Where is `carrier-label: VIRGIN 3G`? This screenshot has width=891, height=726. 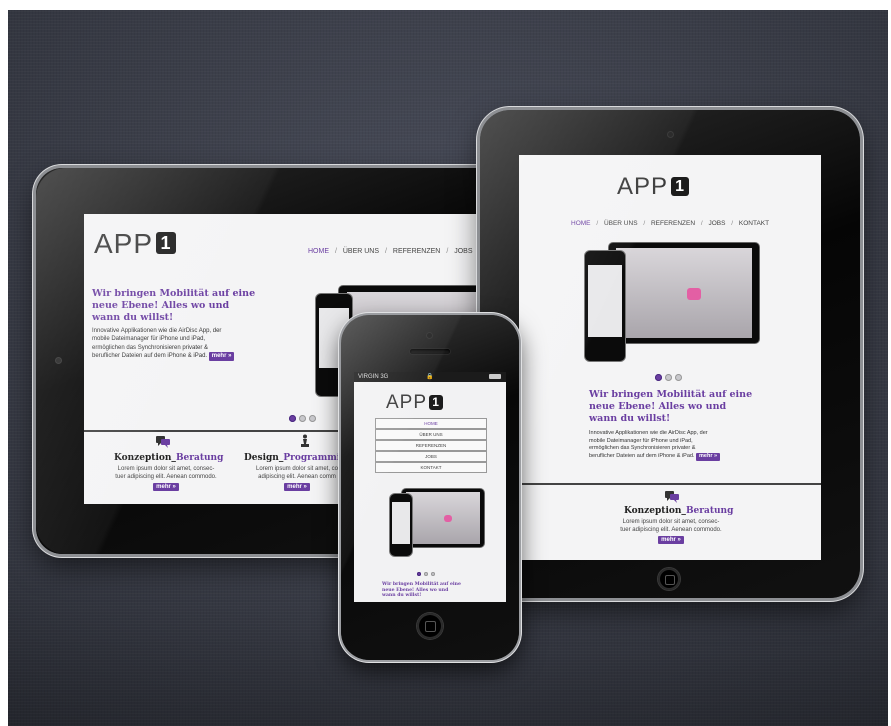 carrier-label: VIRGIN 3G is located at coordinates (373, 377).